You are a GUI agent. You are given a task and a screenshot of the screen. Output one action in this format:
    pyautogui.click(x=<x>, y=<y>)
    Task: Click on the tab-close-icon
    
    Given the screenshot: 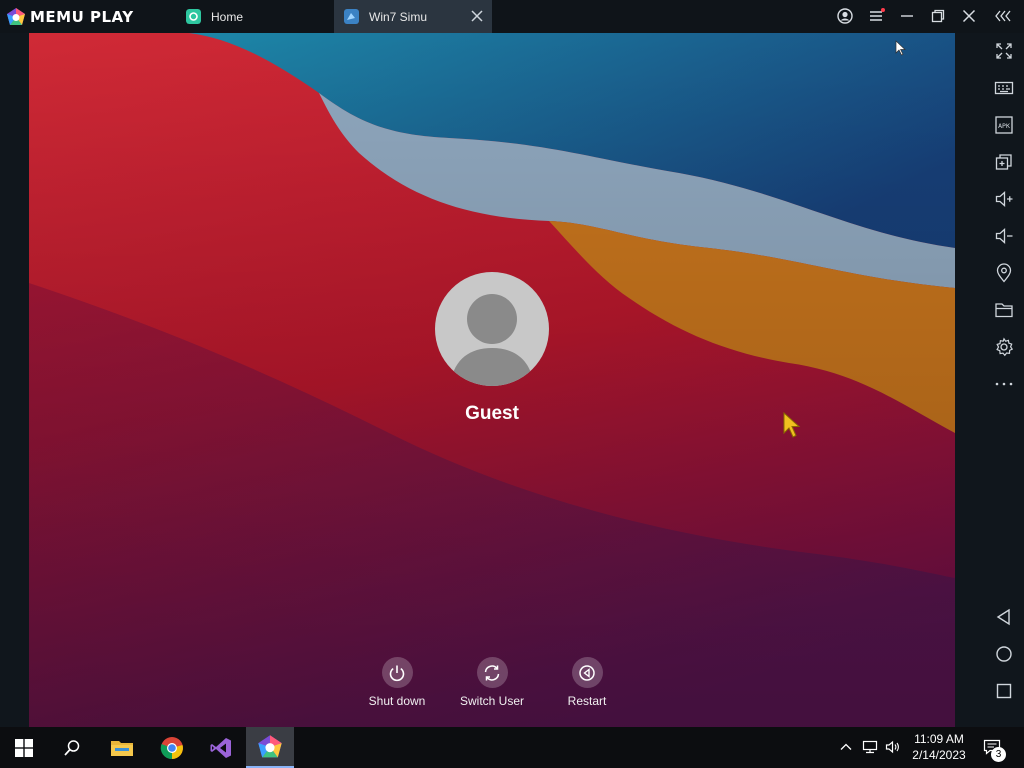 What is the action you would take?
    pyautogui.click(x=477, y=16)
    